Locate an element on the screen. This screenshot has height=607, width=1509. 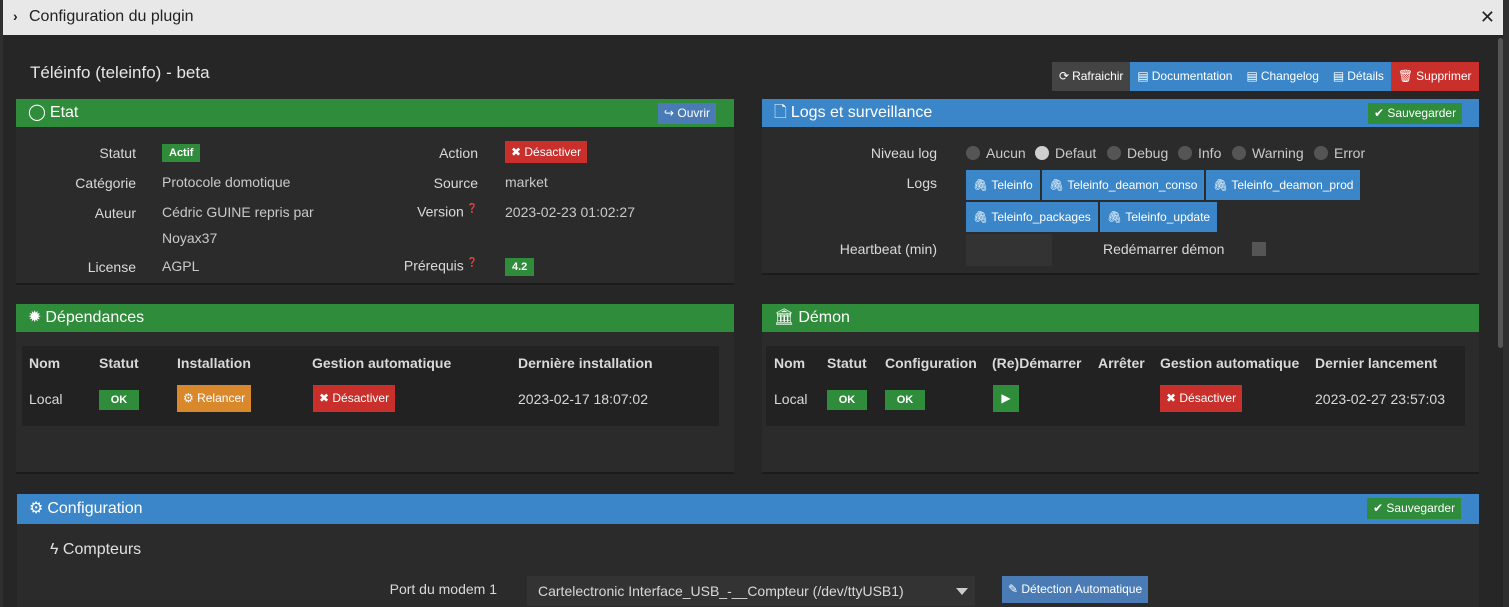
configuration-header: ⚙ Configuration is located at coordinates (748, 509).